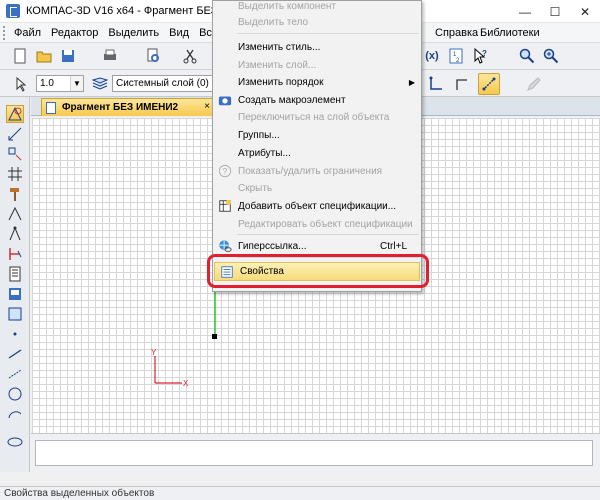  I want to click on fragment-file-icon, so click(51, 107).